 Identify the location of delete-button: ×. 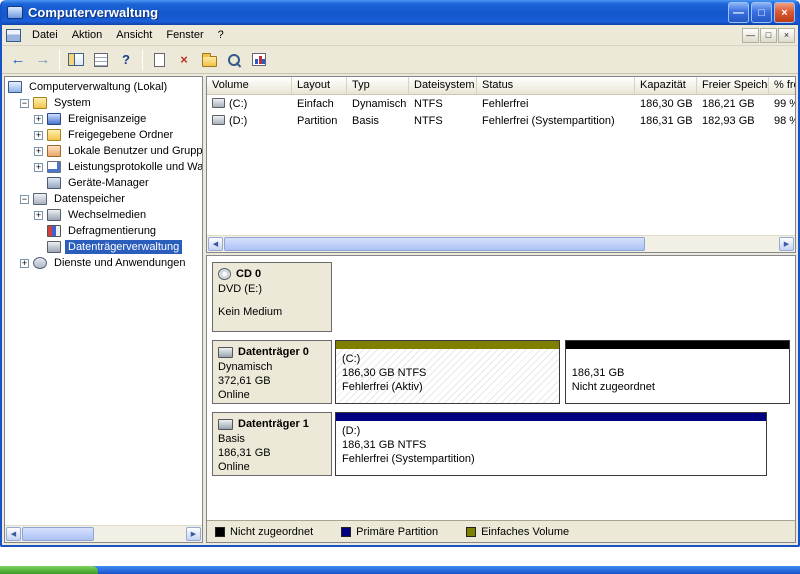
(184, 60).